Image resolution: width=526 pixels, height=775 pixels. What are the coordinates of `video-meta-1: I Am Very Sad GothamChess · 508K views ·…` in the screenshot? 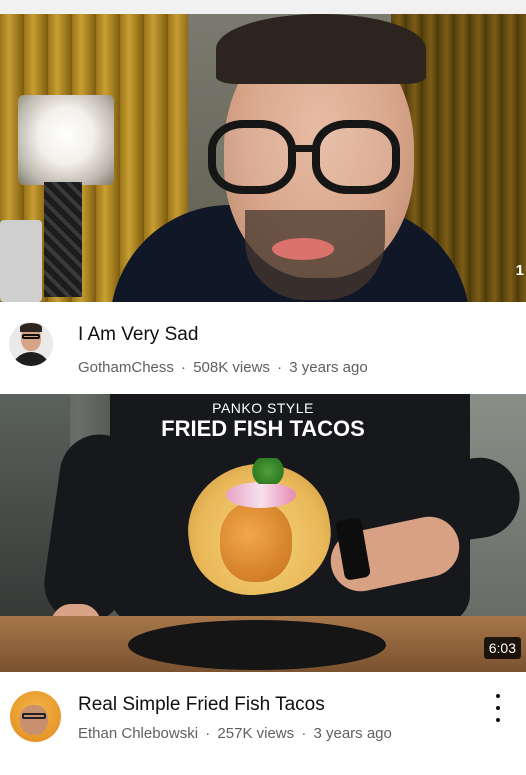 It's located at (263, 348).